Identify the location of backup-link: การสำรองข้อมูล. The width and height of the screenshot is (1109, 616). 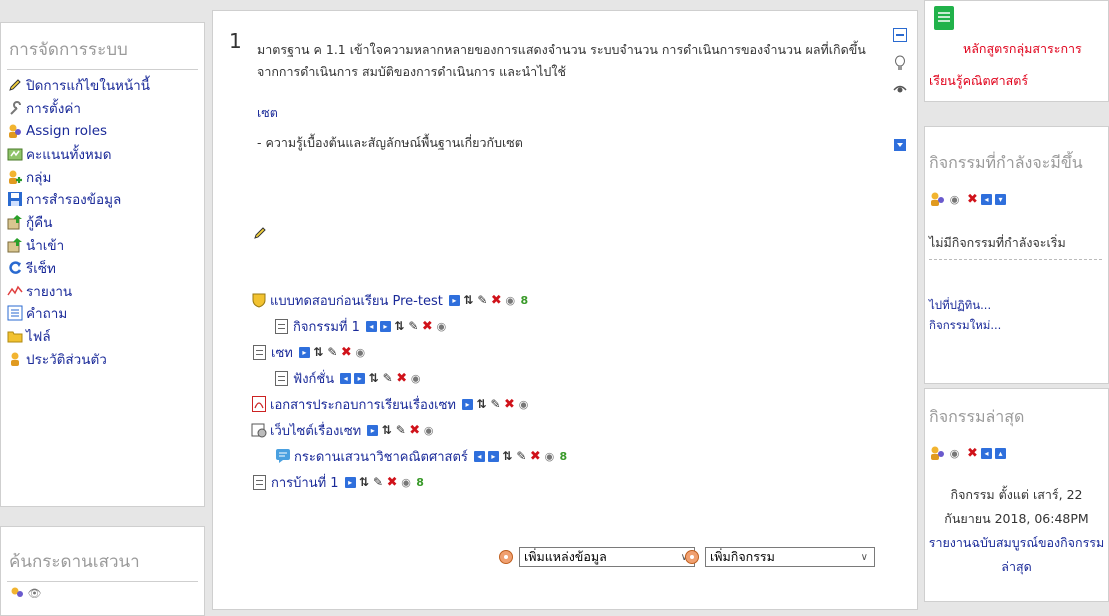
(105, 199).